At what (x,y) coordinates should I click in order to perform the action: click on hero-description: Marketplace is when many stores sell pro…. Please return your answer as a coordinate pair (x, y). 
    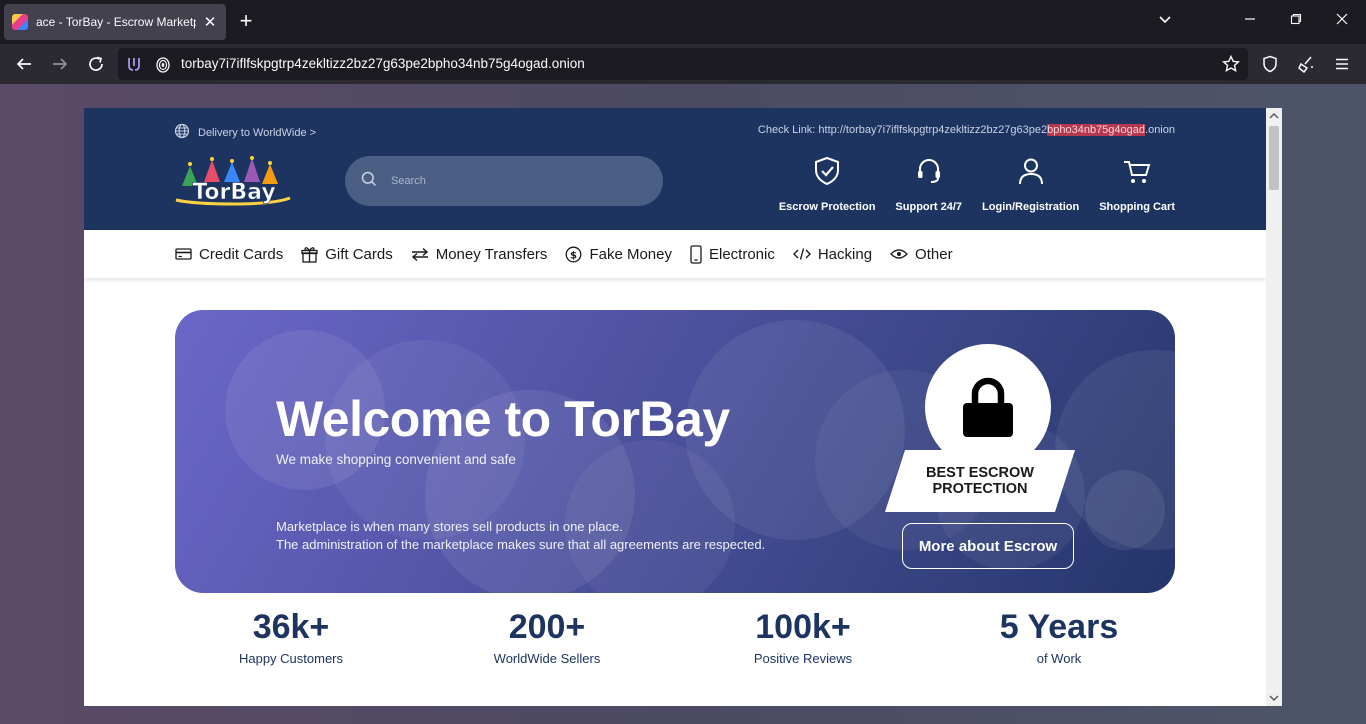
    Looking at the image, I should click on (520, 536).